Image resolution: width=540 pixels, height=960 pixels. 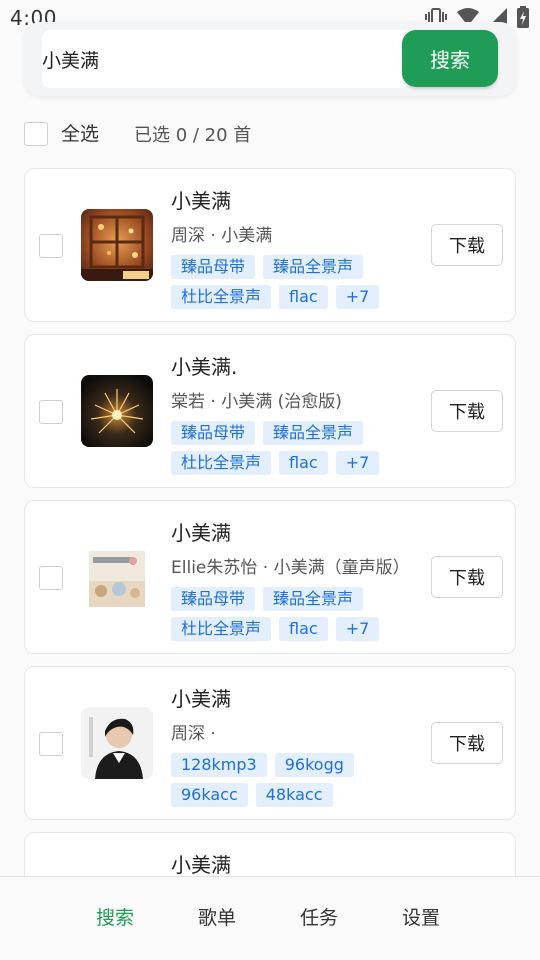 I want to click on search-bar: 搜索, so click(x=270, y=59).